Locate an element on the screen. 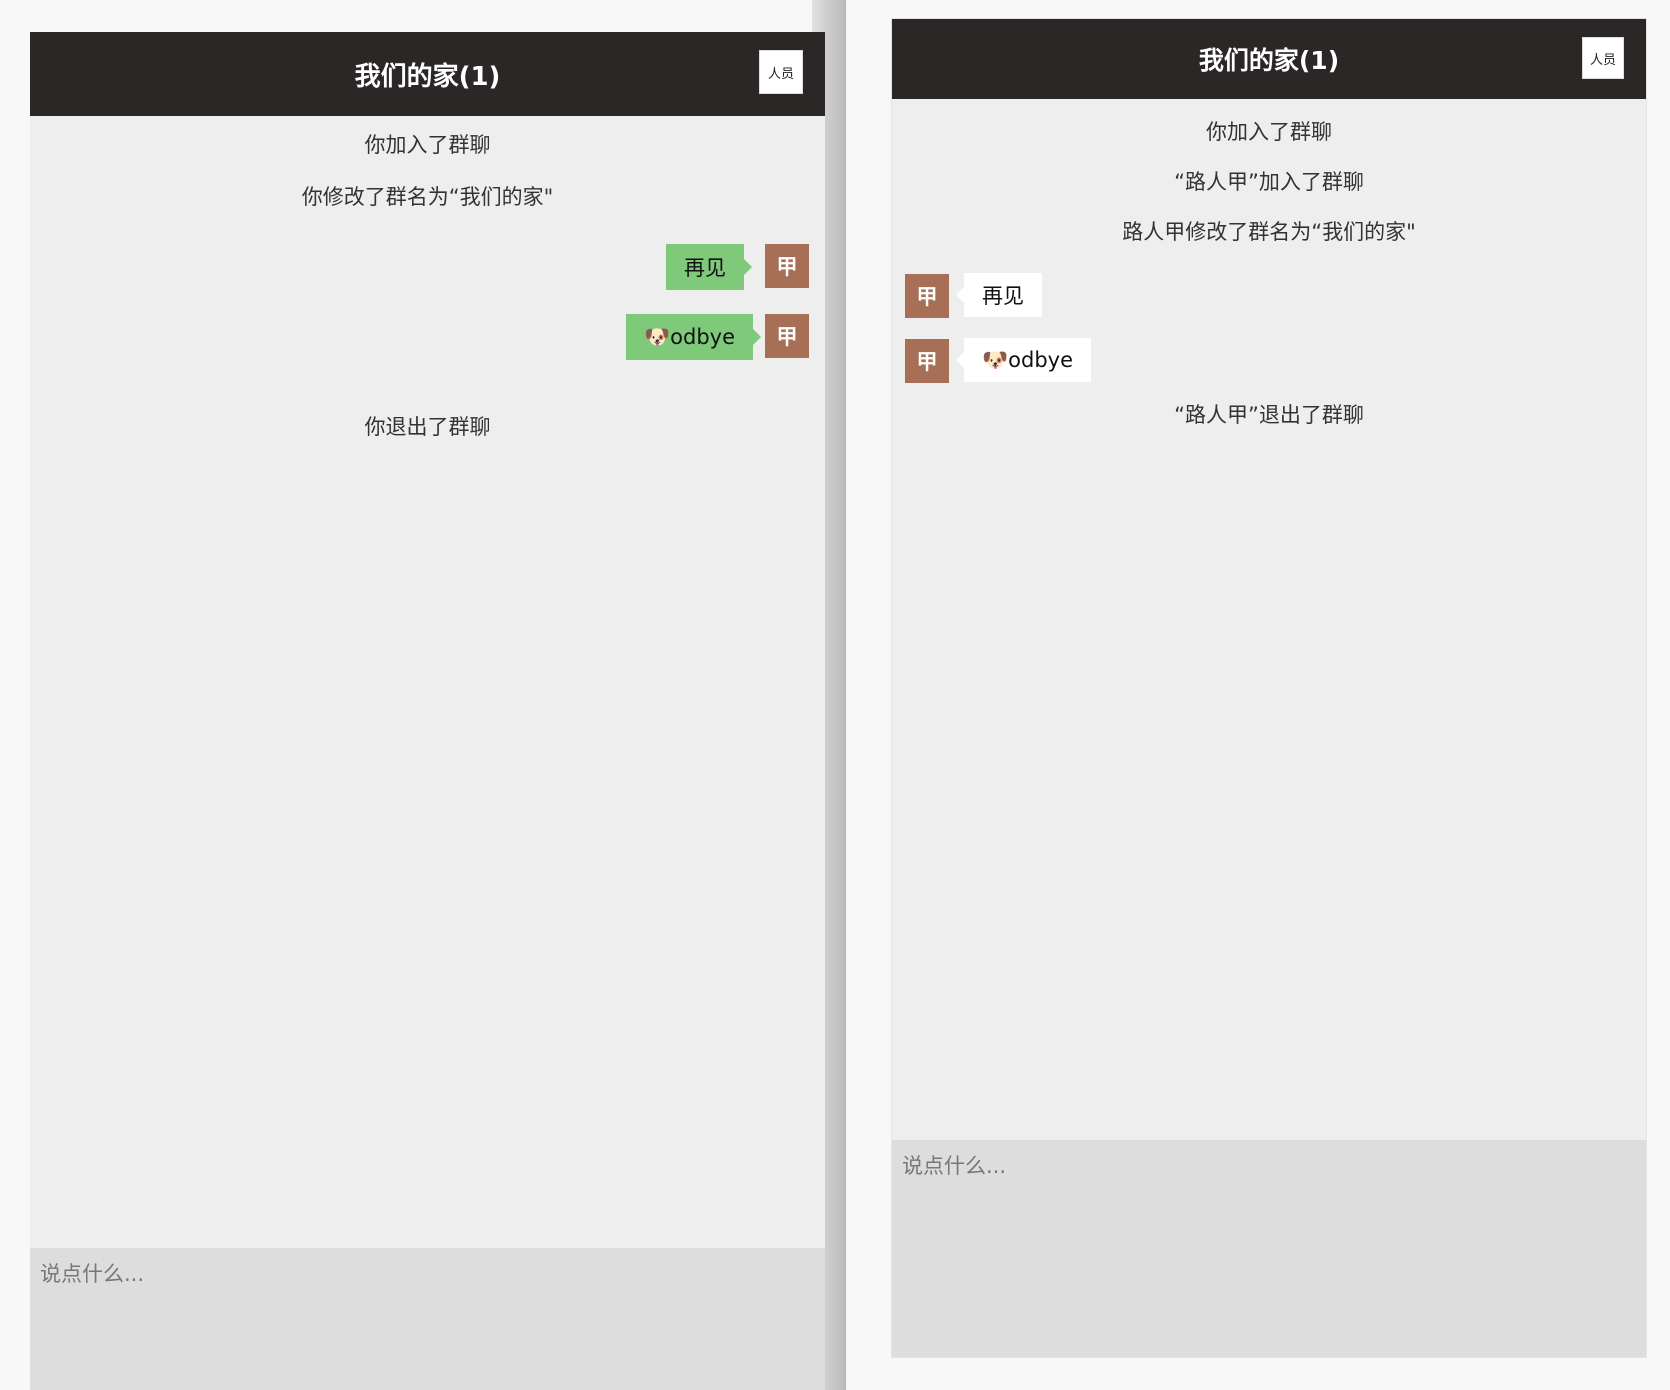 The height and width of the screenshot is (1390, 1670). my-message-bubble: 🐶odbye is located at coordinates (694, 337).